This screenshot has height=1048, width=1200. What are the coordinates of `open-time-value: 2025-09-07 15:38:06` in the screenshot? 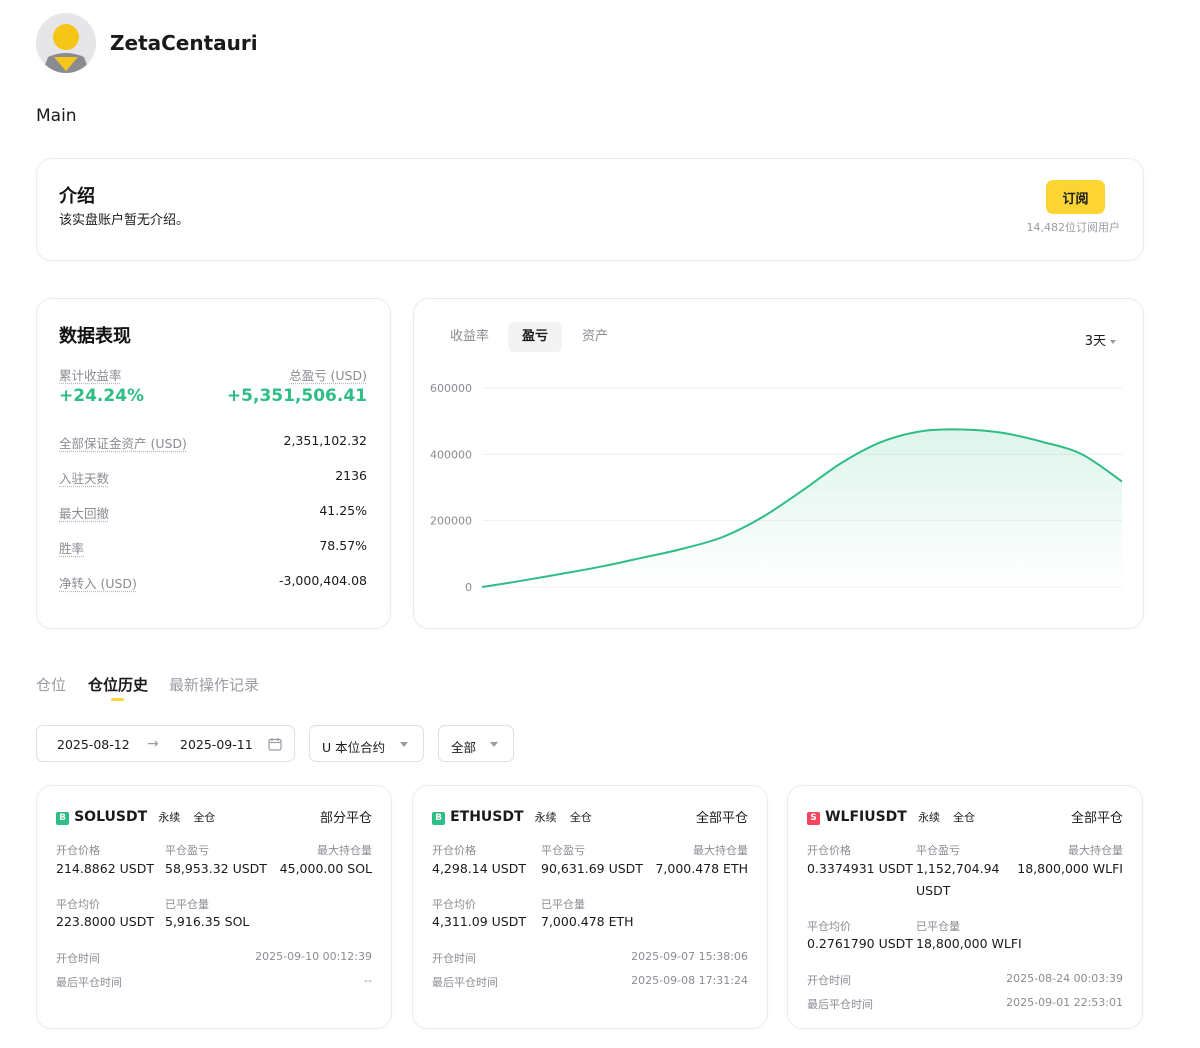 It's located at (689, 956).